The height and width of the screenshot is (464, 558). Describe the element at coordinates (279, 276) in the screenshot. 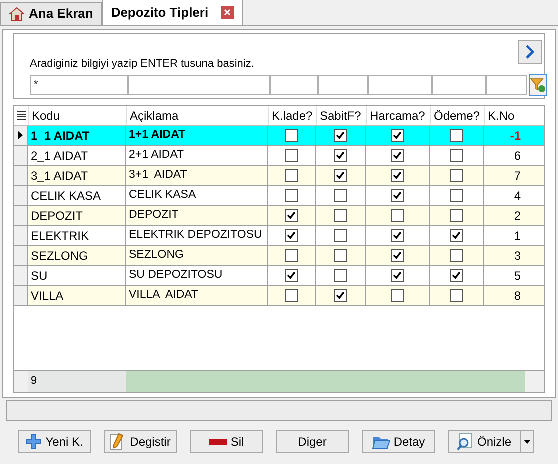

I see `table-row: SU SU DEPOZITOSU 5` at that location.